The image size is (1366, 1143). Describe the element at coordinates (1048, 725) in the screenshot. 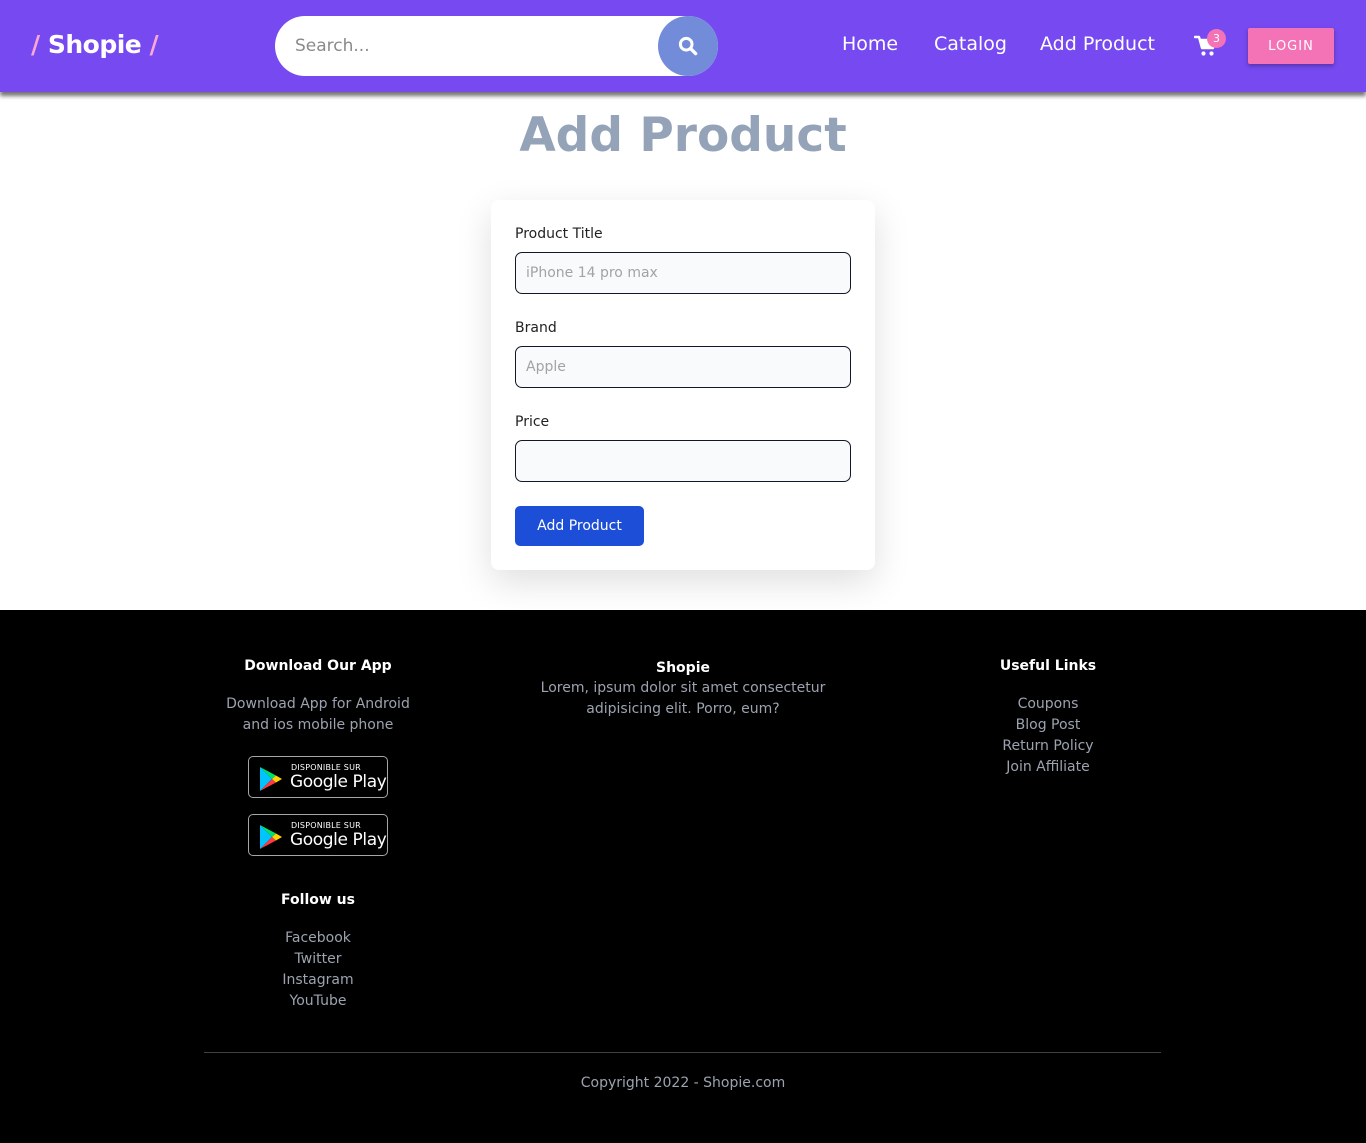

I see `useful-link-blog-post: Blog Post` at that location.